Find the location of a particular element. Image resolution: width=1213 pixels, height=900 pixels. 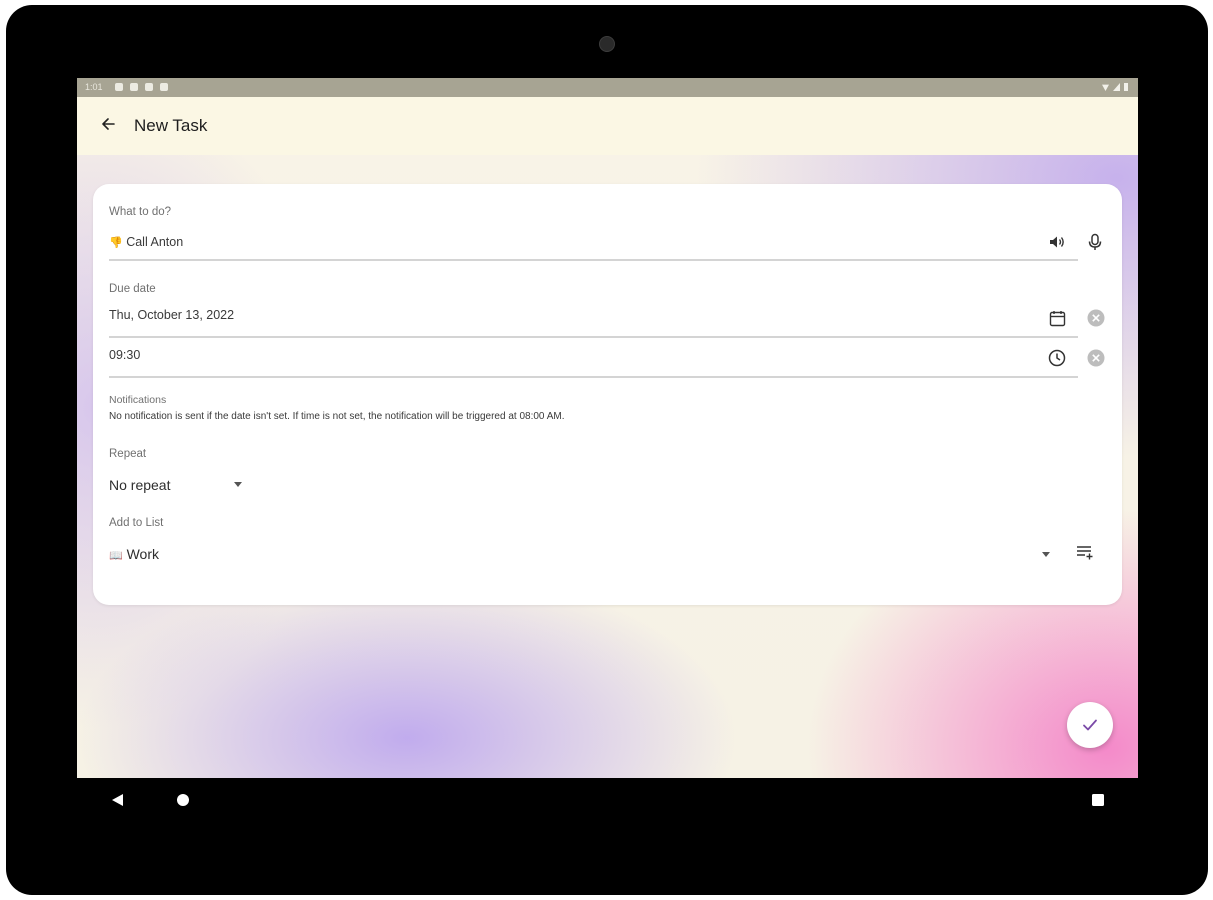

due-date-label: Due date is located at coordinates (132, 289).